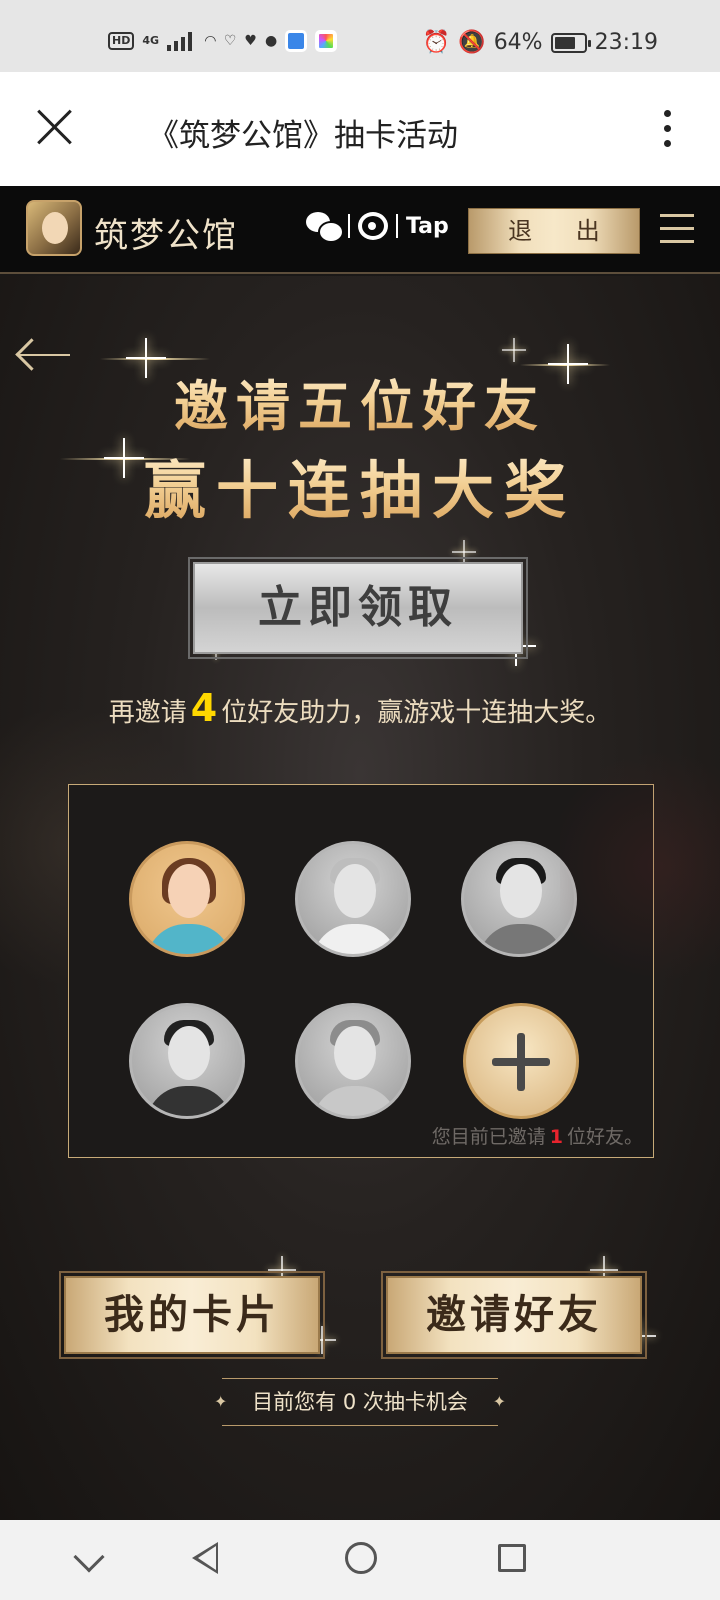 The height and width of the screenshot is (1600, 720). I want to click on game-logo-icon, so click(54, 228).